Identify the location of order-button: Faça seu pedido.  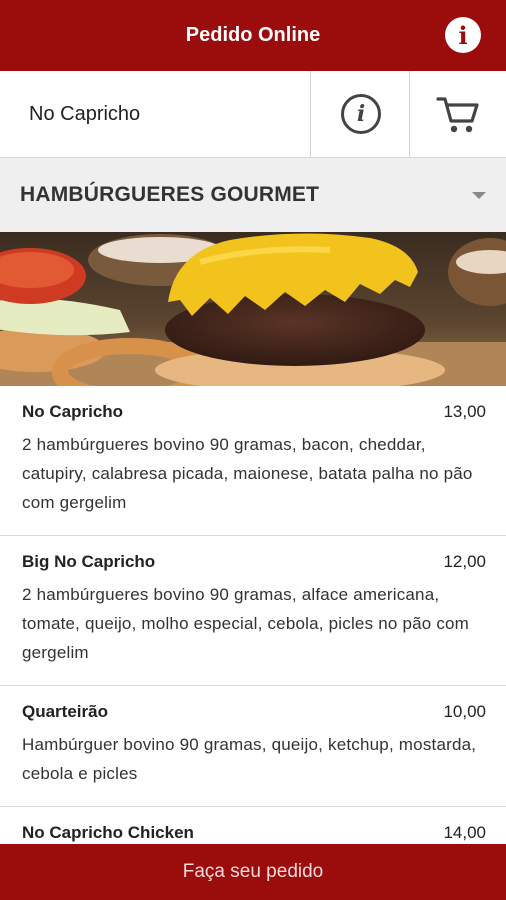
(253, 872).